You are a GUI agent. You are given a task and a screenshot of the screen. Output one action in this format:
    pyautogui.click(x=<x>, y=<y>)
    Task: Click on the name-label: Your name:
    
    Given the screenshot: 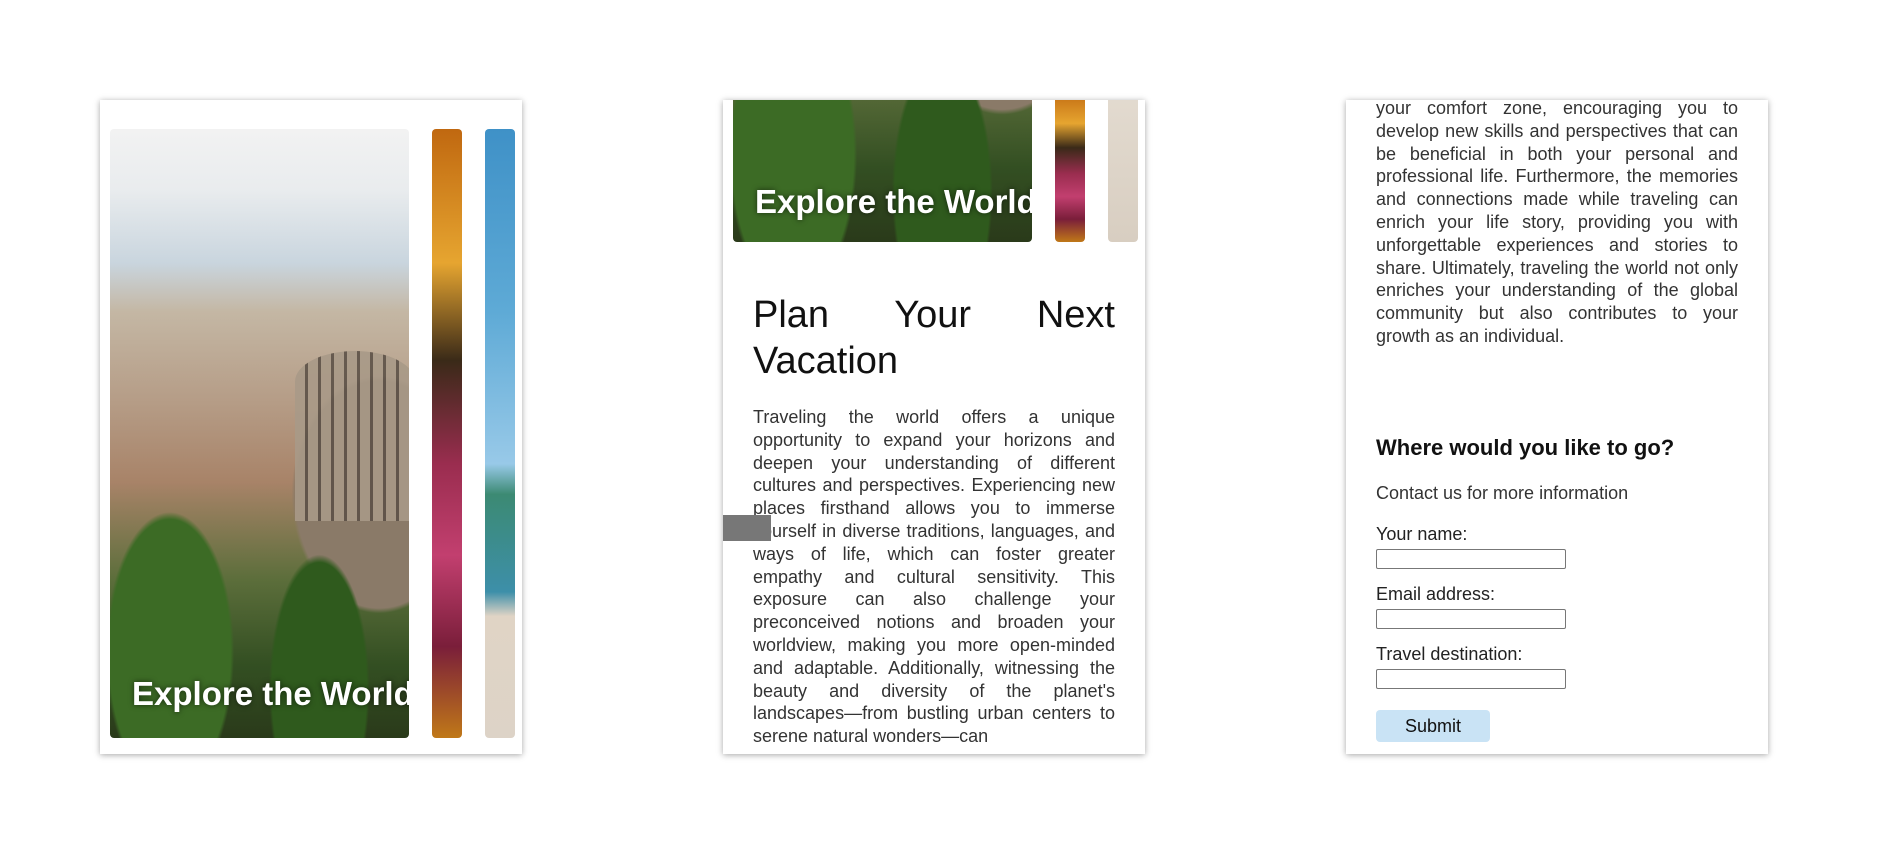 What is the action you would take?
    pyautogui.click(x=1422, y=534)
    